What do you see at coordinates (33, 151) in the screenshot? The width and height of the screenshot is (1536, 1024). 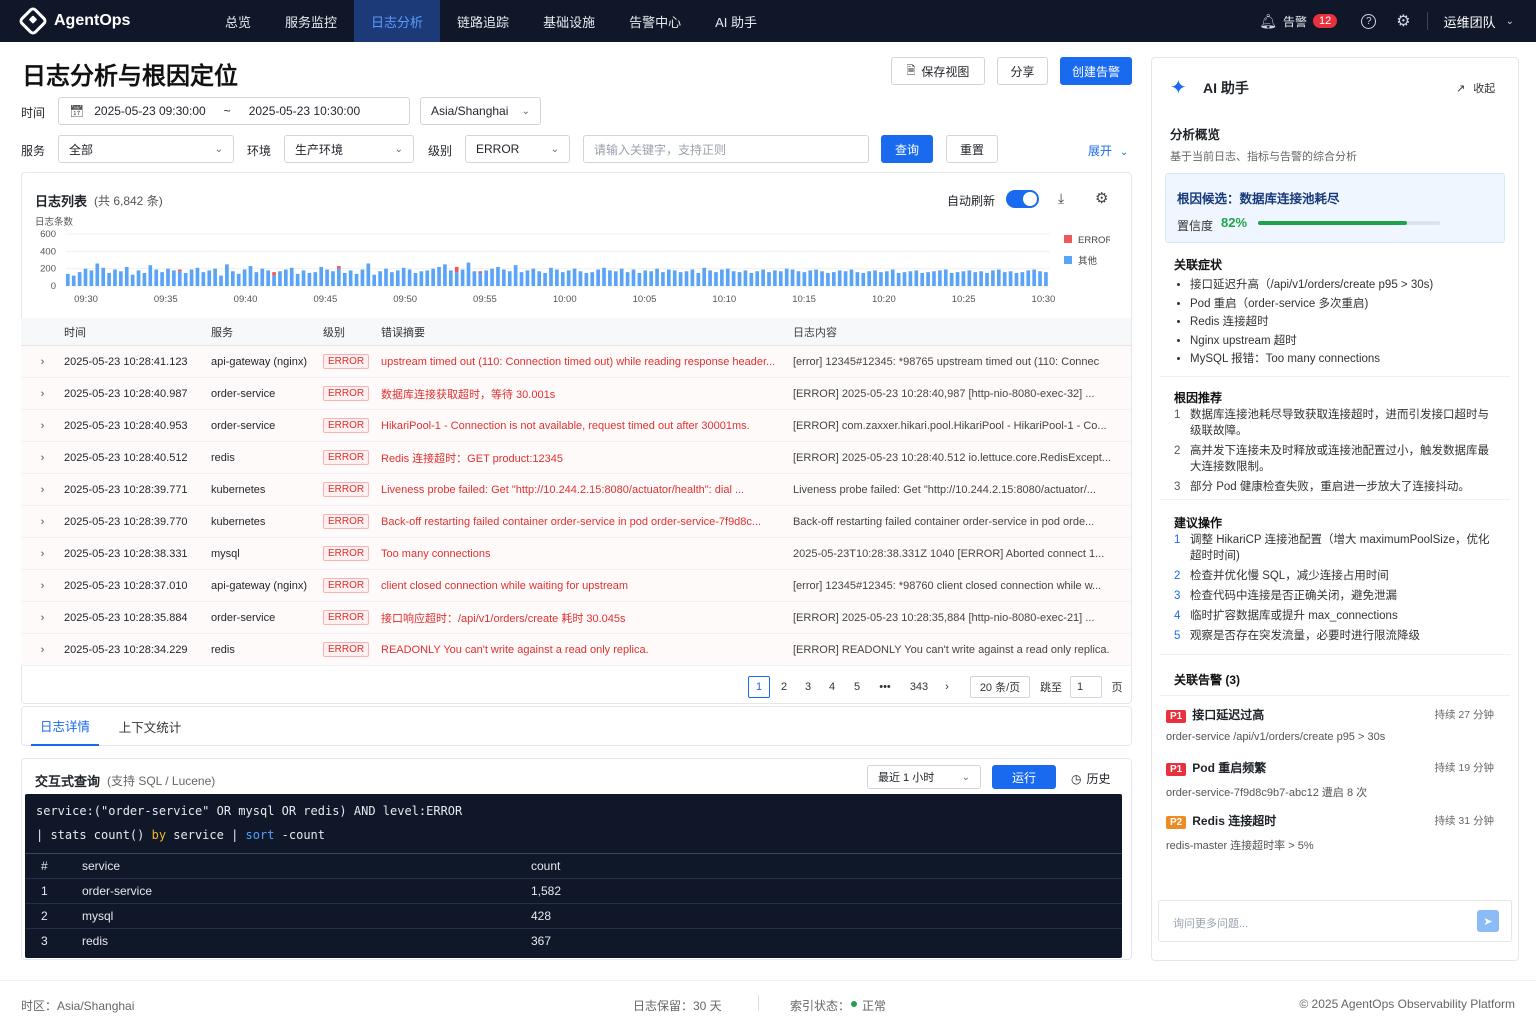 I see `service-label: 服务` at bounding box center [33, 151].